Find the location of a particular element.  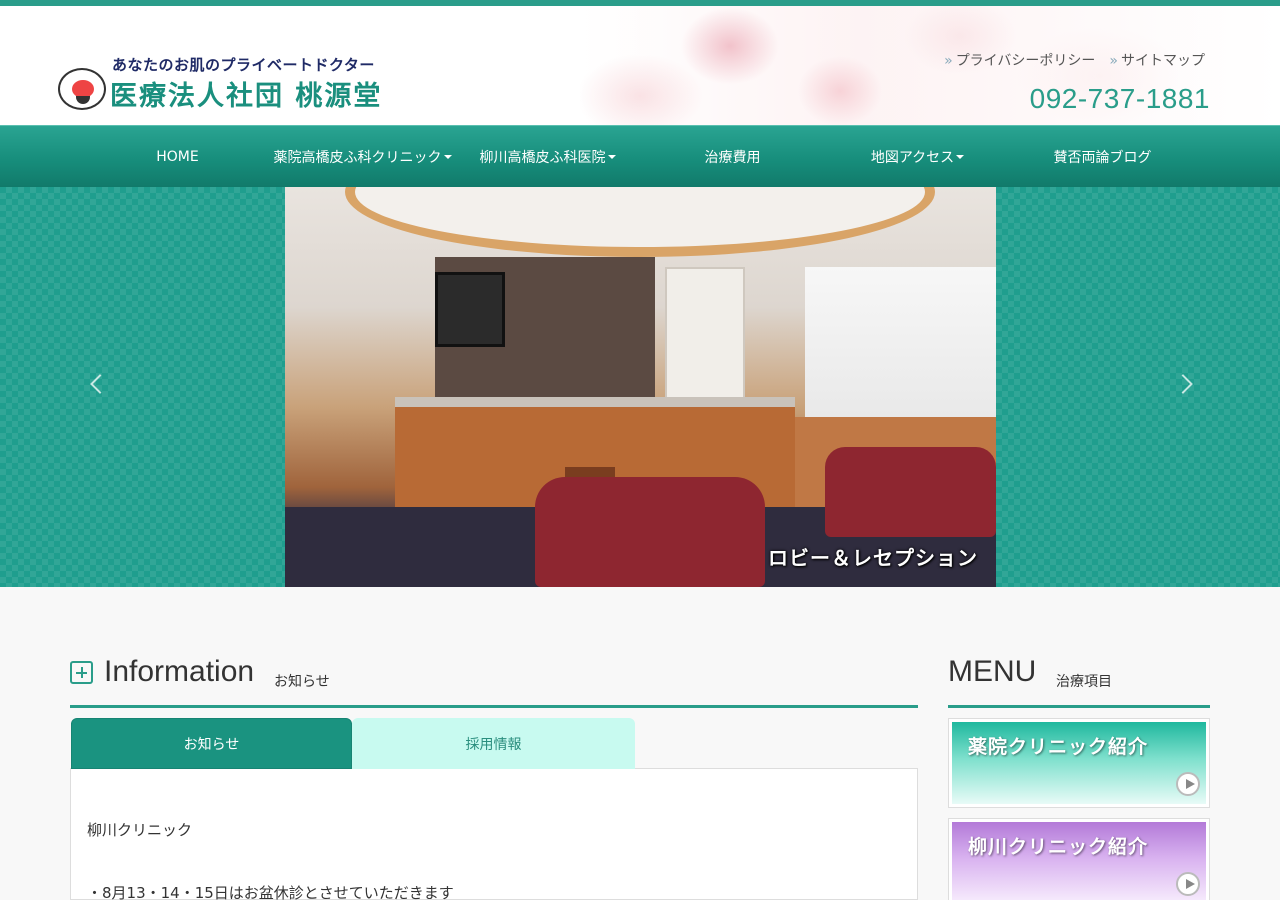

information-title: Information is located at coordinates (179, 671).